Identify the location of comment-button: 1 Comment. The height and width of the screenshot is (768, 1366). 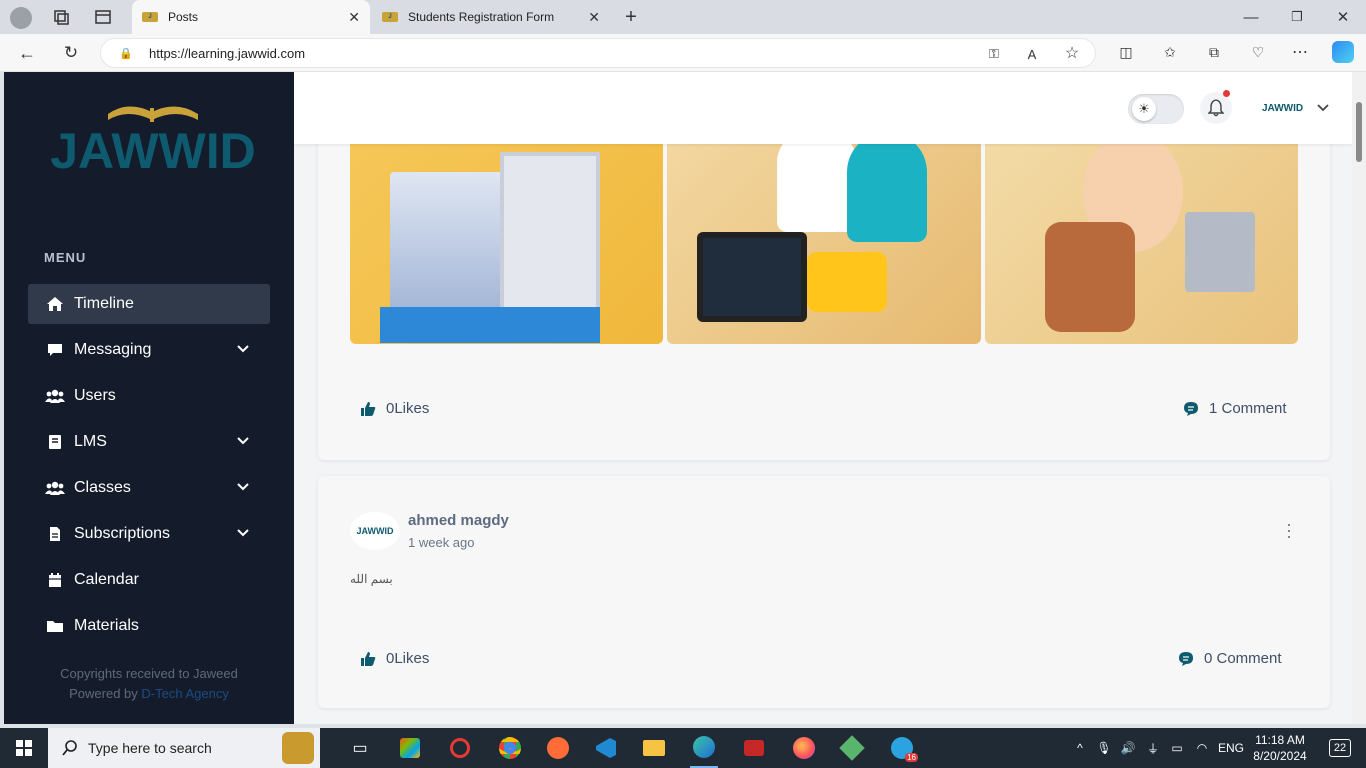
(1235, 408).